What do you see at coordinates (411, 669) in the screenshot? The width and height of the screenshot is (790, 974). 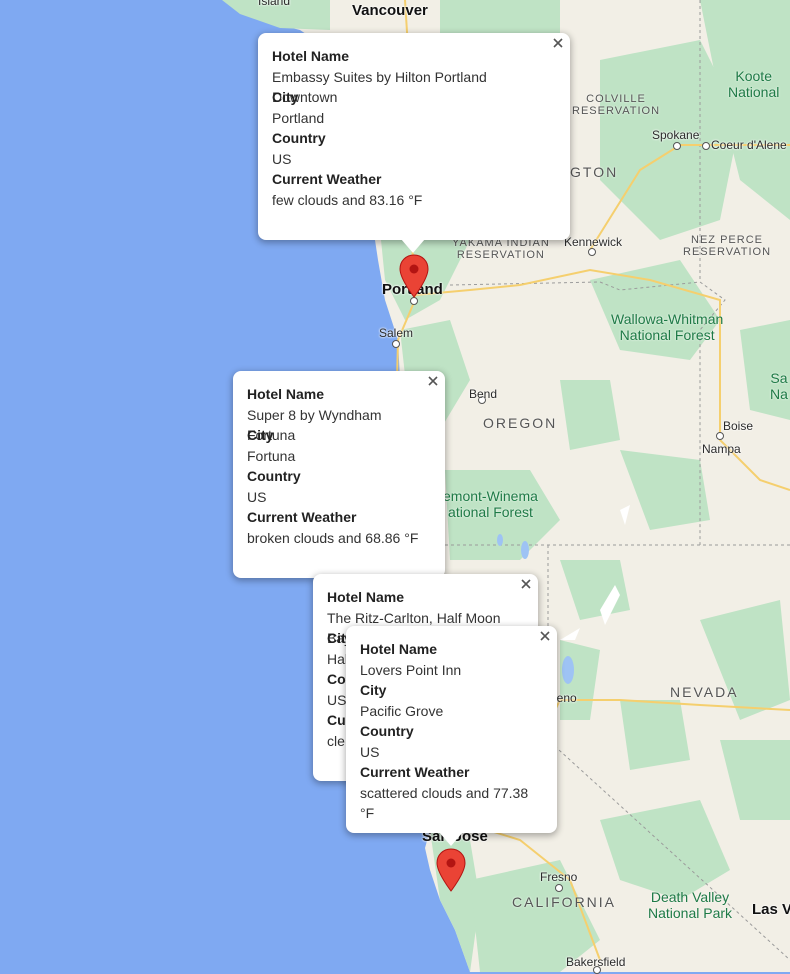 I see `hotel-name-value: Lovers Point Inn` at bounding box center [411, 669].